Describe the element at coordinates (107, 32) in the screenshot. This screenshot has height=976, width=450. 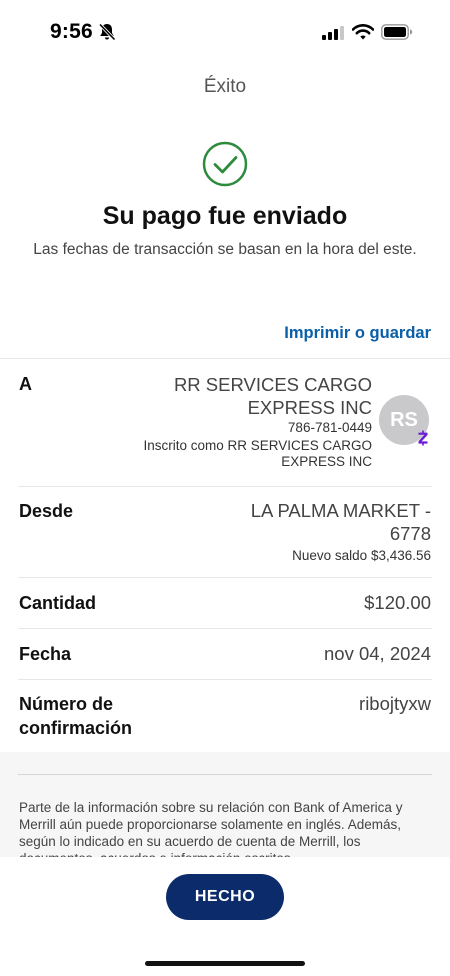
I see `bell-slash-icon` at that location.